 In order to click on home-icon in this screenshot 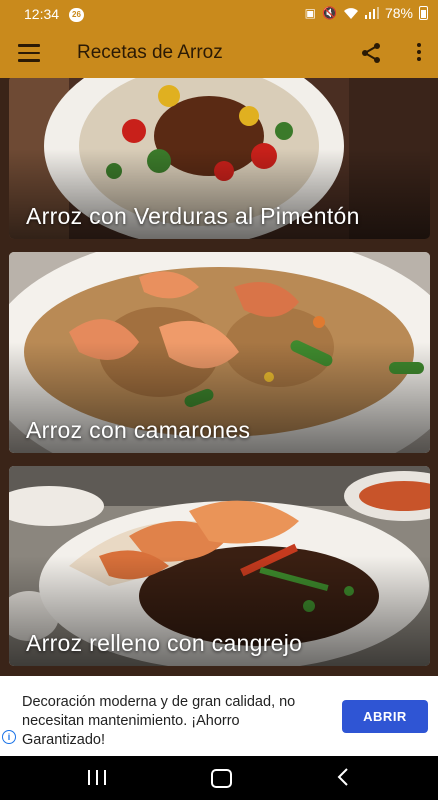, I will do `click(221, 778)`.